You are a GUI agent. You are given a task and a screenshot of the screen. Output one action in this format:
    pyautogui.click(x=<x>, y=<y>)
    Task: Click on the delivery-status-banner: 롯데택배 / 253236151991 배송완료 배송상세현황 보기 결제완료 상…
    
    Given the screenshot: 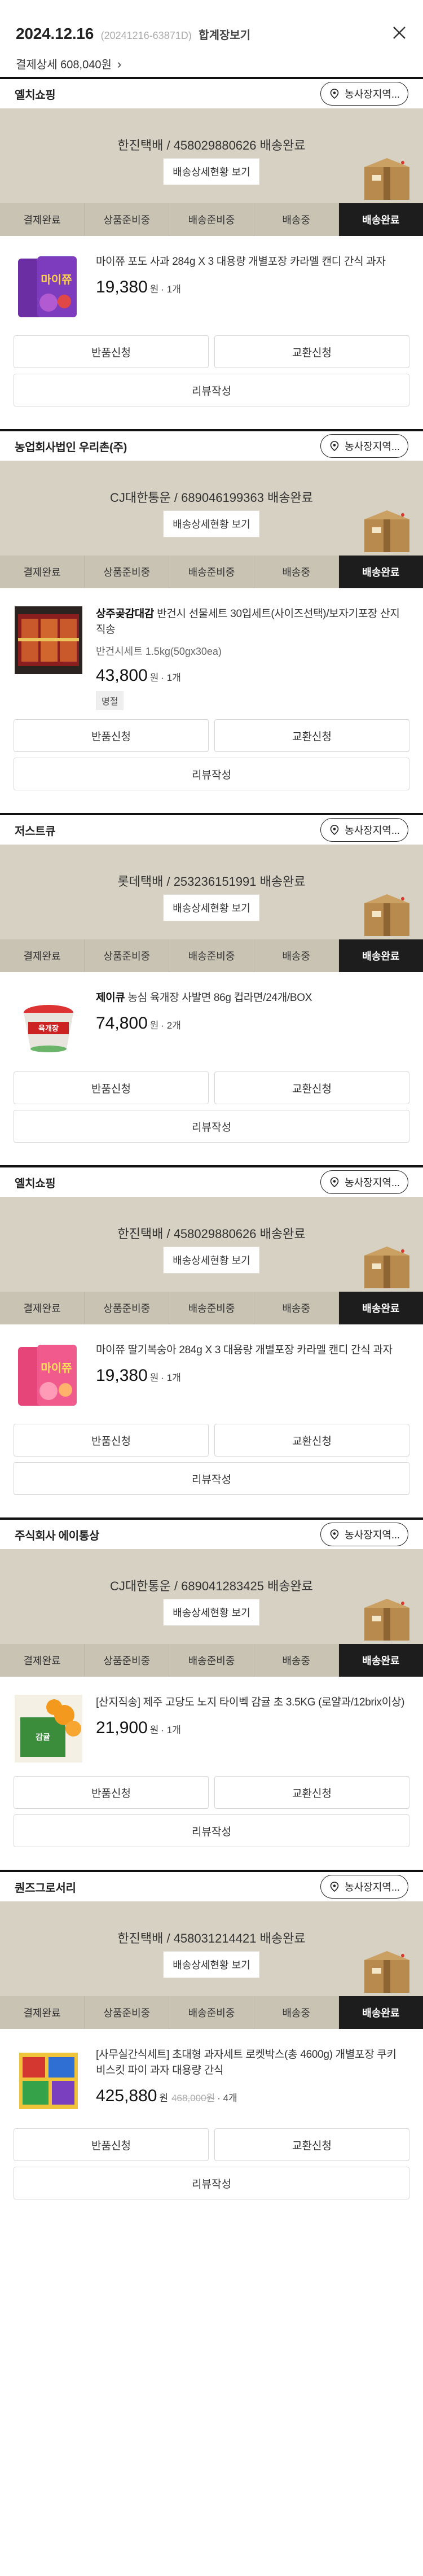 What is the action you would take?
    pyautogui.click(x=211, y=908)
    